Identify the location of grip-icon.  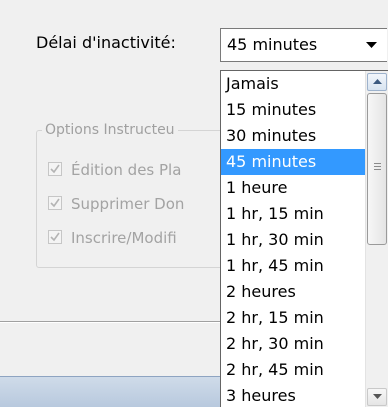
(377, 167).